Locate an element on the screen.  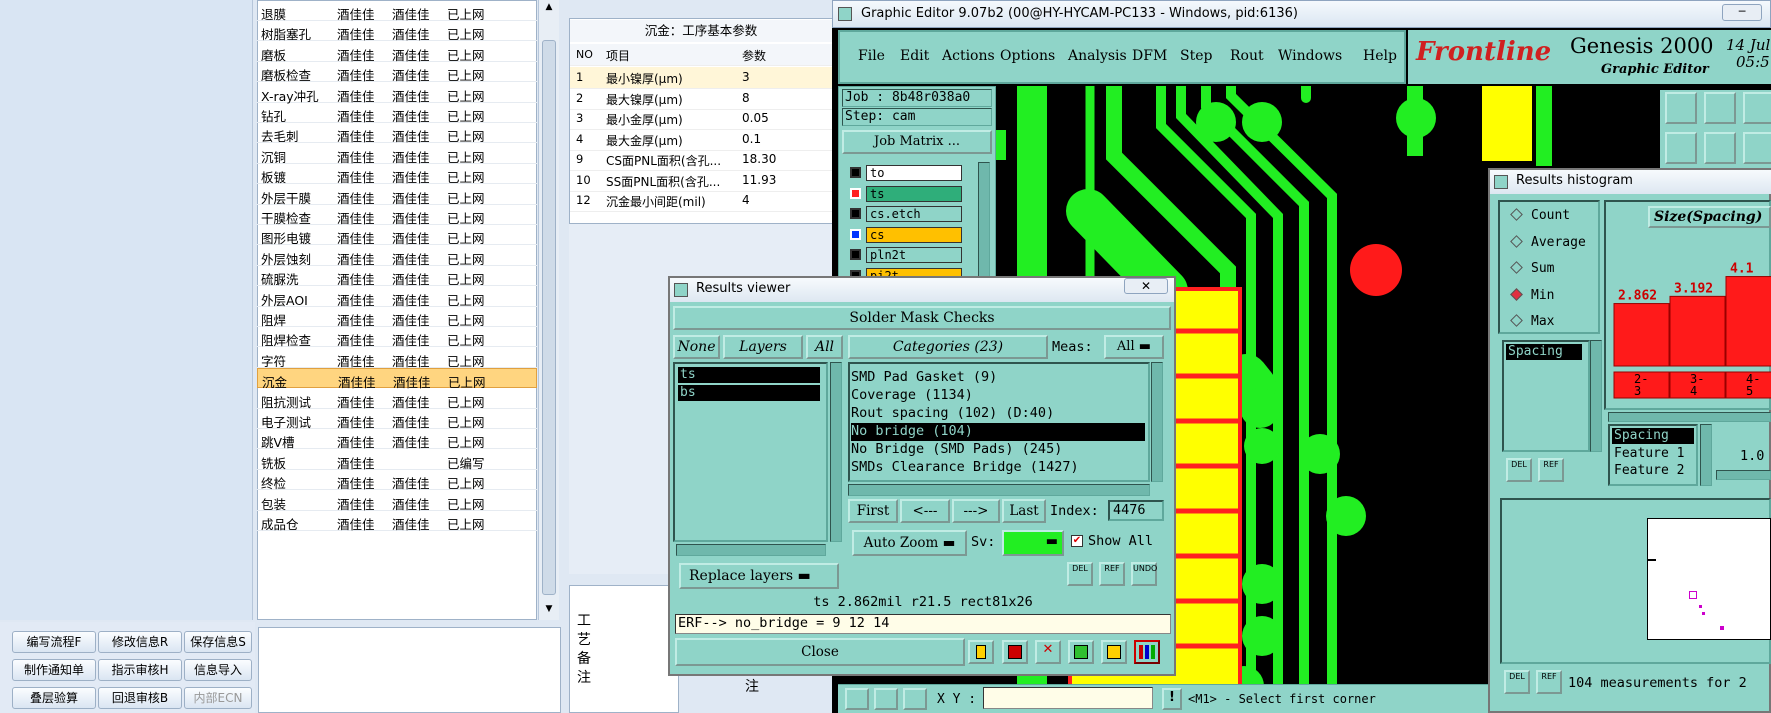
menu-dfm: DFM is located at coordinates (1149, 56).